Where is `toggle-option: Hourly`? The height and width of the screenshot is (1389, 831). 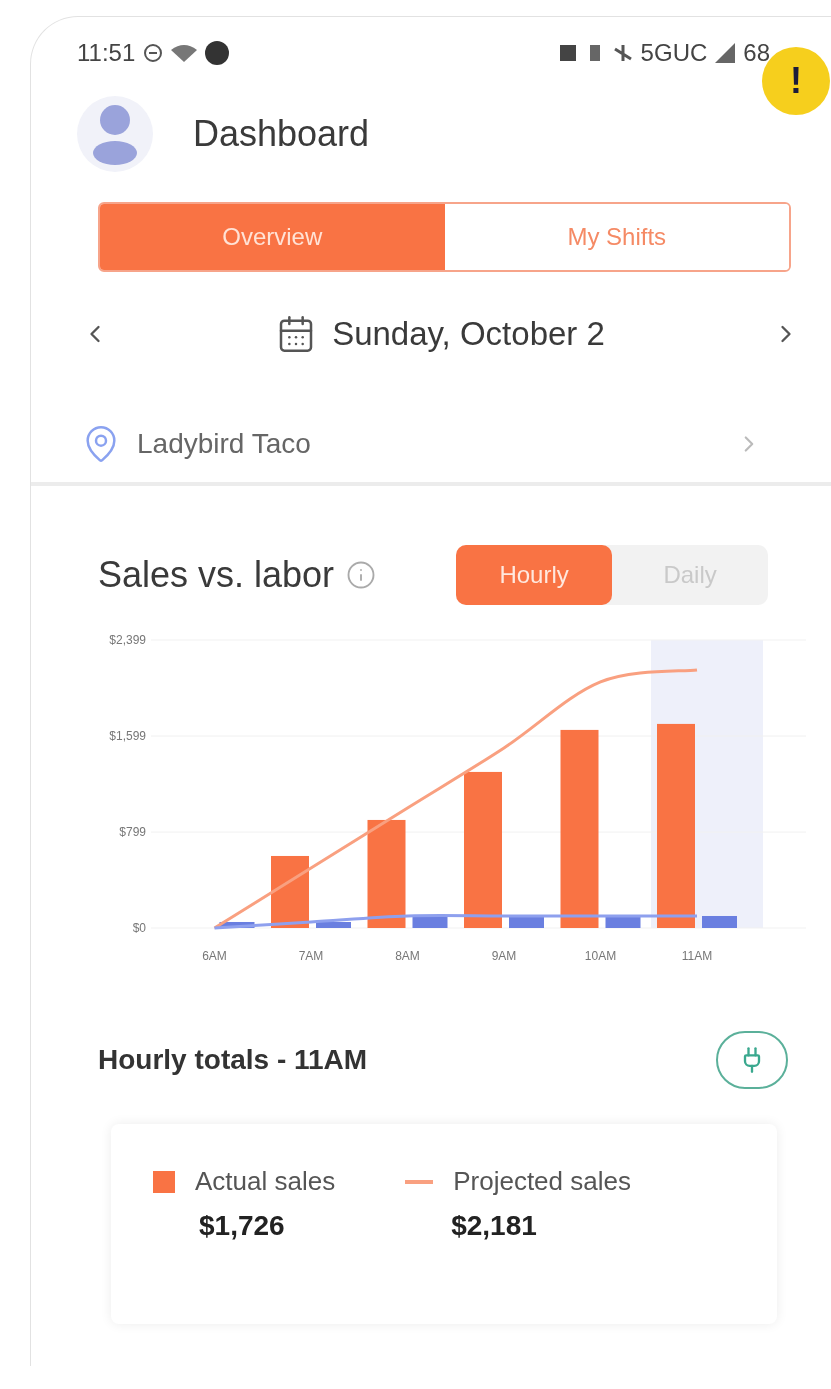 toggle-option: Hourly is located at coordinates (534, 575).